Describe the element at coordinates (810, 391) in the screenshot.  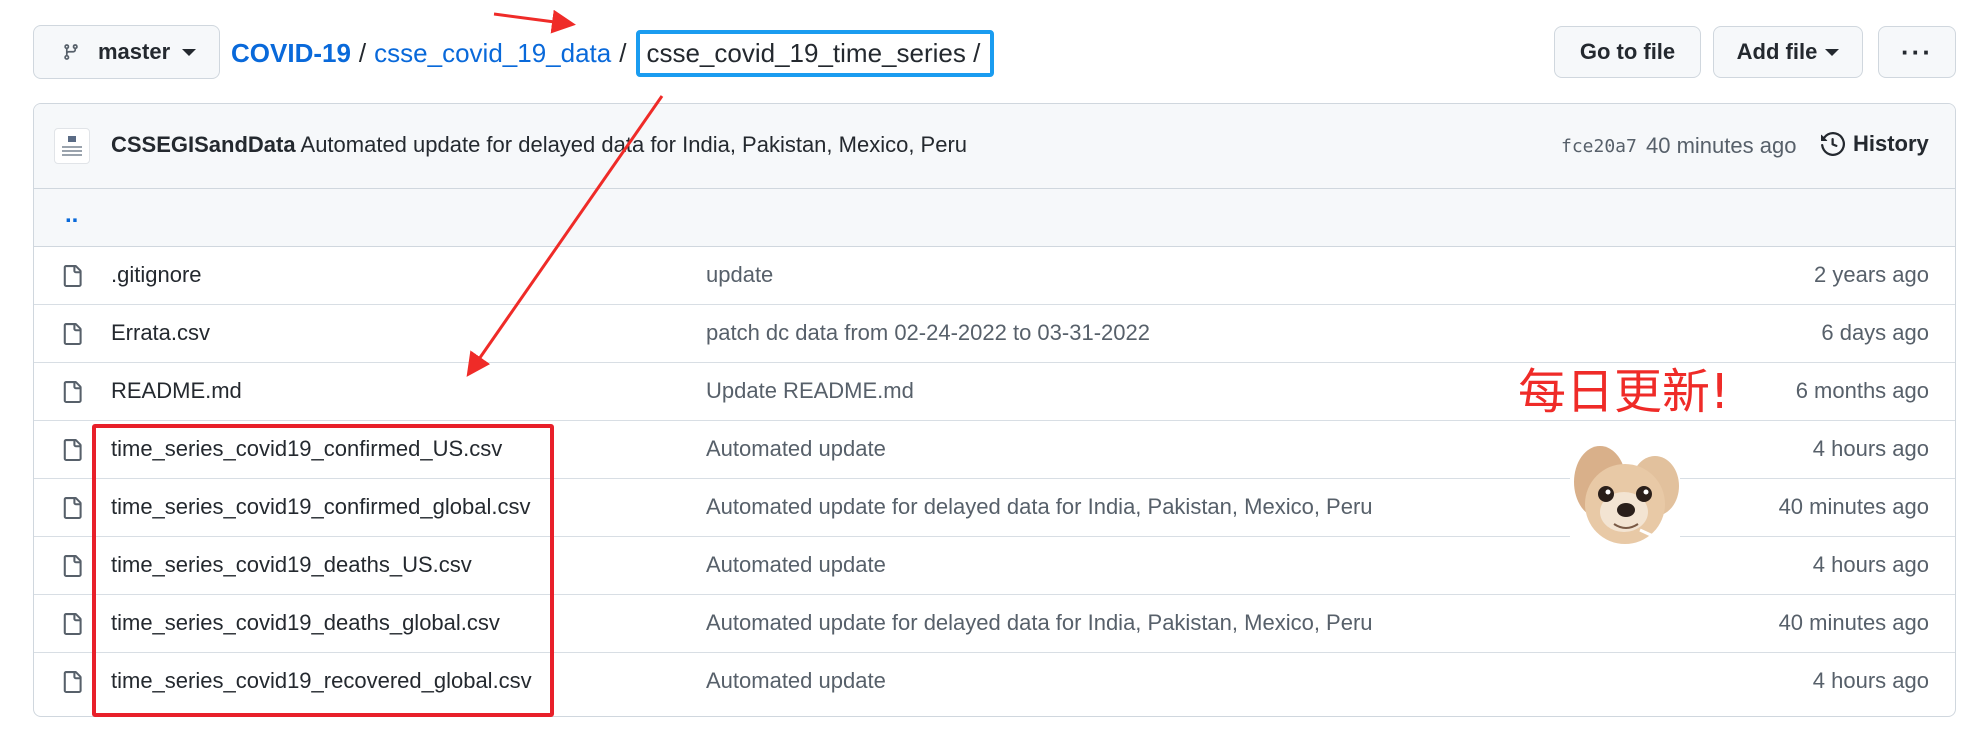
I see `file-commit-message-link: Update README.md` at that location.